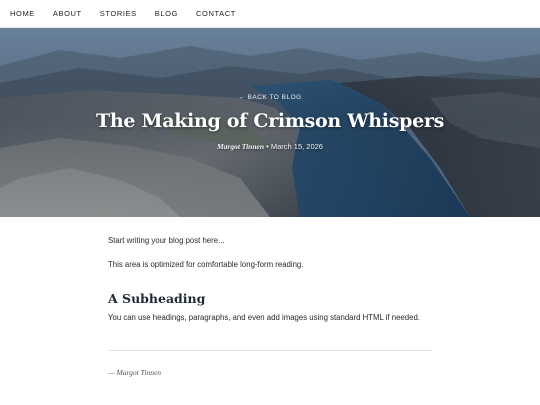 This screenshot has height=405, width=540. What do you see at coordinates (270, 350) in the screenshot?
I see `divider` at bounding box center [270, 350].